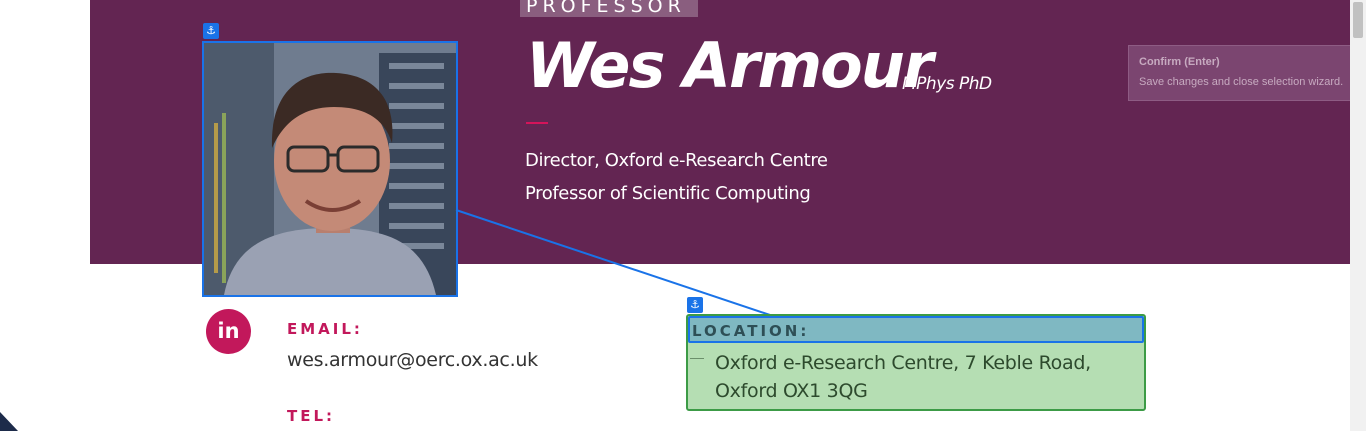 The height and width of the screenshot is (431, 1366). What do you see at coordinates (916, 329) in the screenshot?
I see `location-header-selection: LOCATION:` at bounding box center [916, 329].